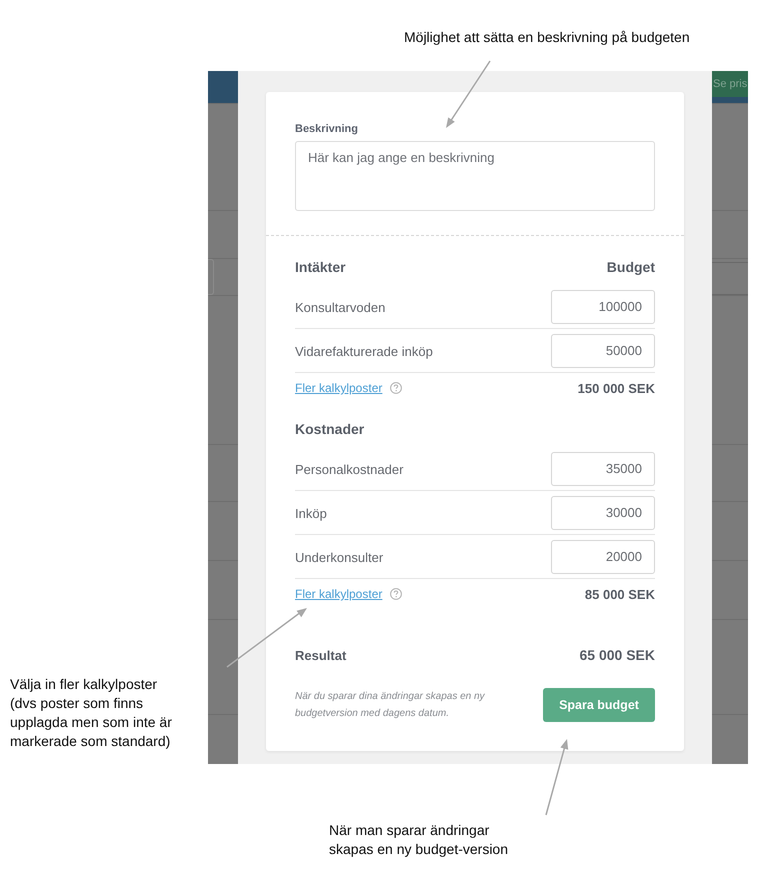 The width and height of the screenshot is (772, 876). Describe the element at coordinates (327, 129) in the screenshot. I see `field-label: Beskrivning` at that location.